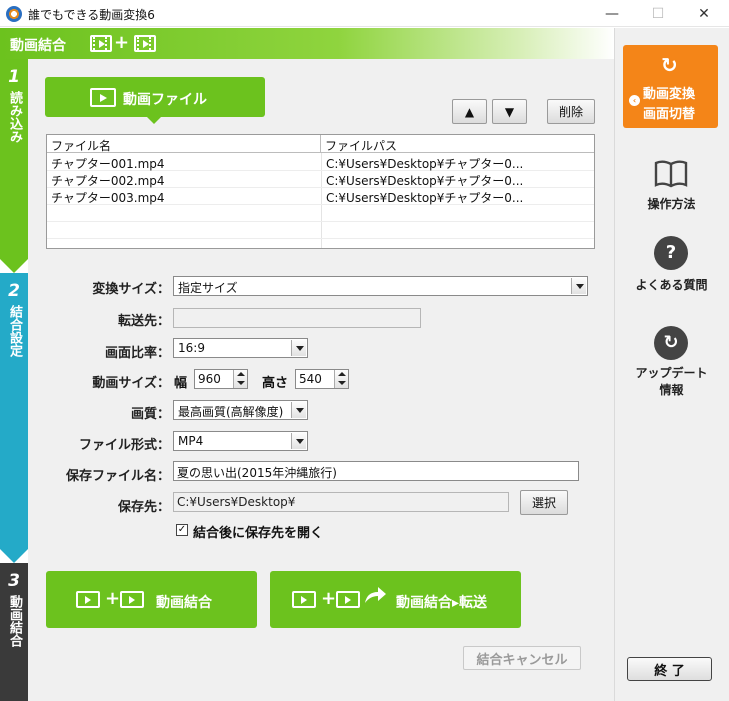 The height and width of the screenshot is (701, 729). Describe the element at coordinates (671, 390) in the screenshot. I see `update-label-line2: 情報` at that location.